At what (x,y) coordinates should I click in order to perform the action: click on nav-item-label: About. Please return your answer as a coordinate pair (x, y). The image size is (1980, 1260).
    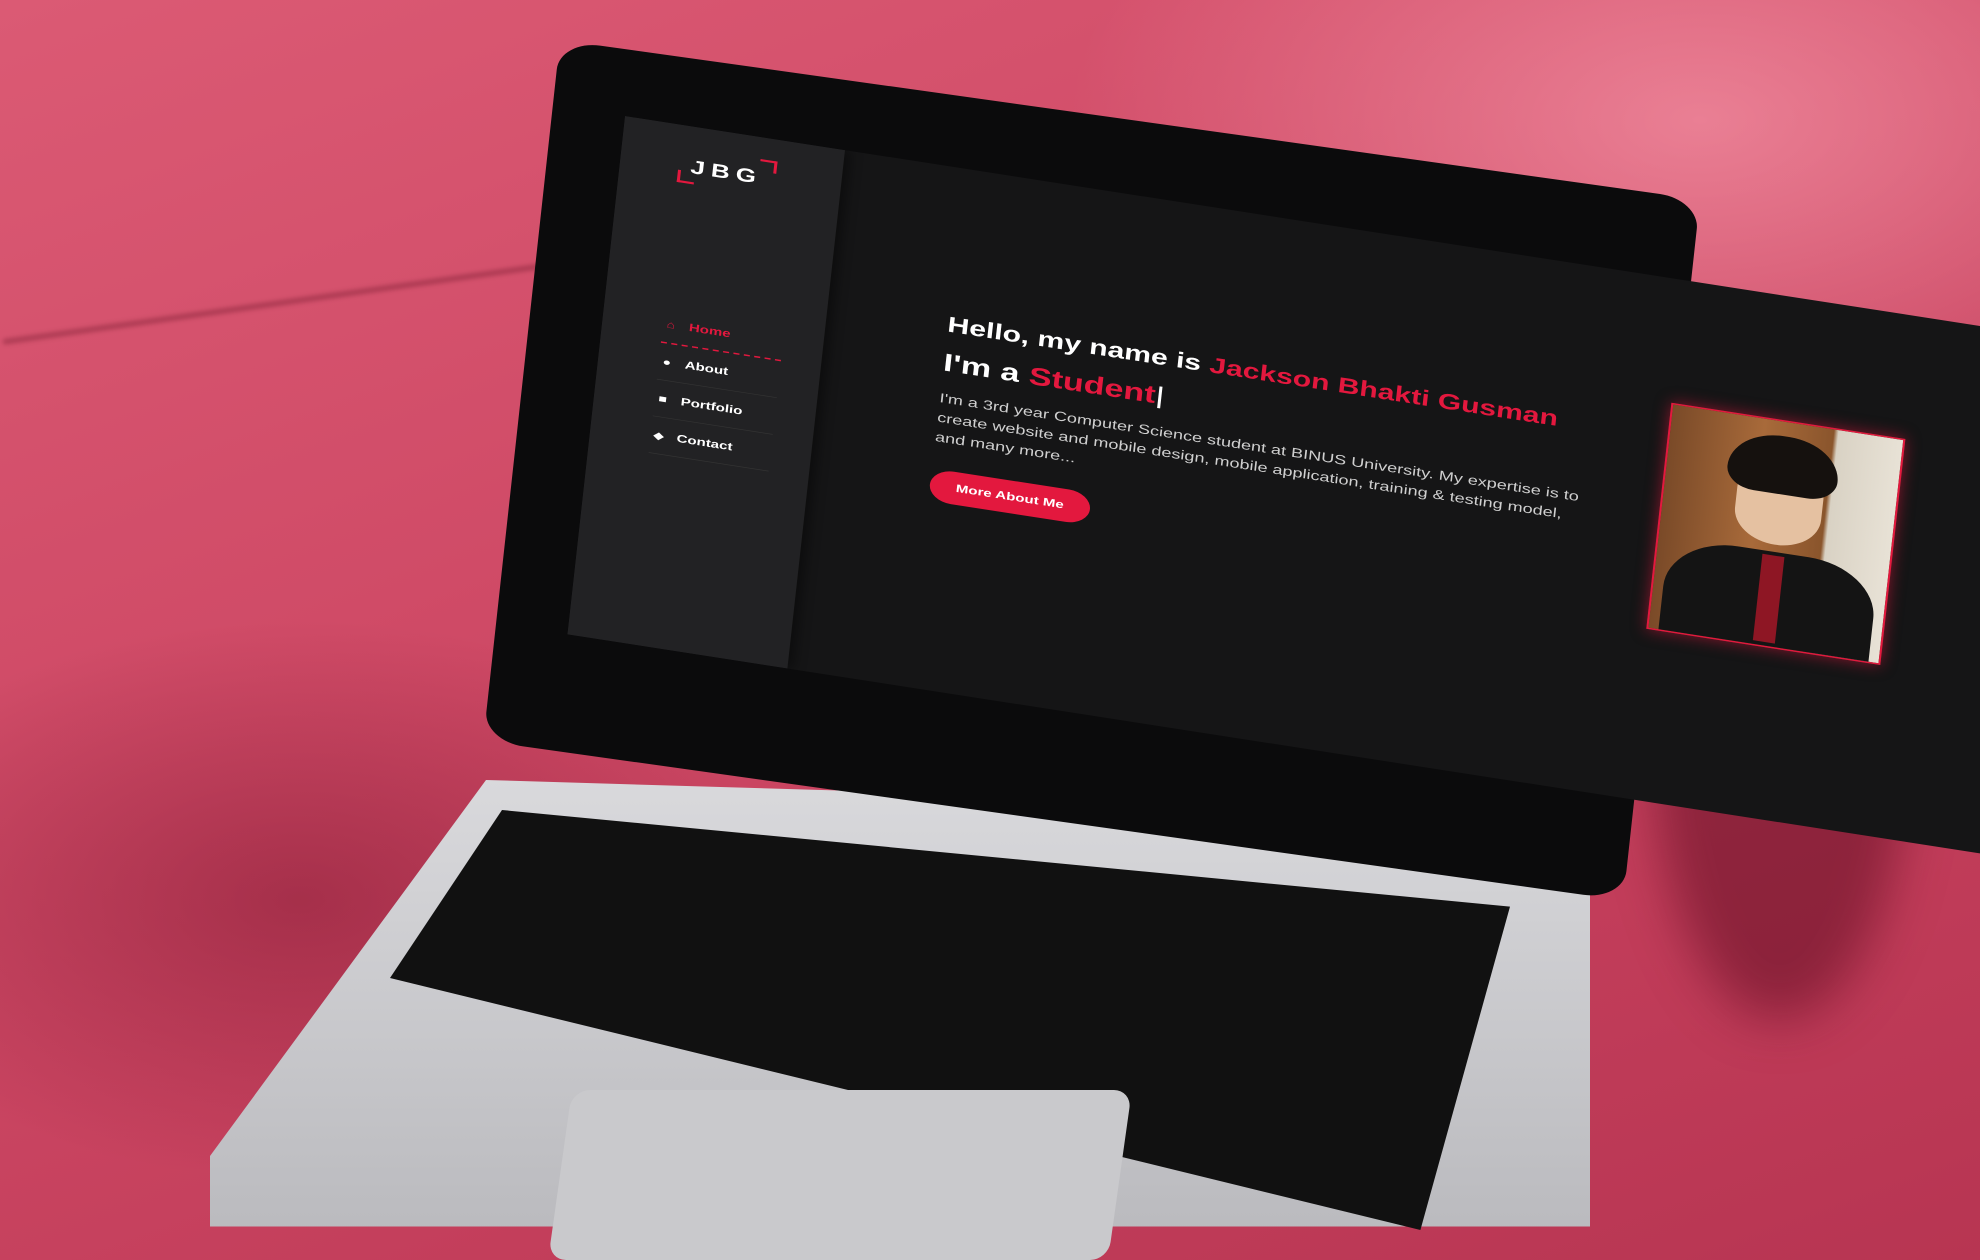
    Looking at the image, I should click on (706, 368).